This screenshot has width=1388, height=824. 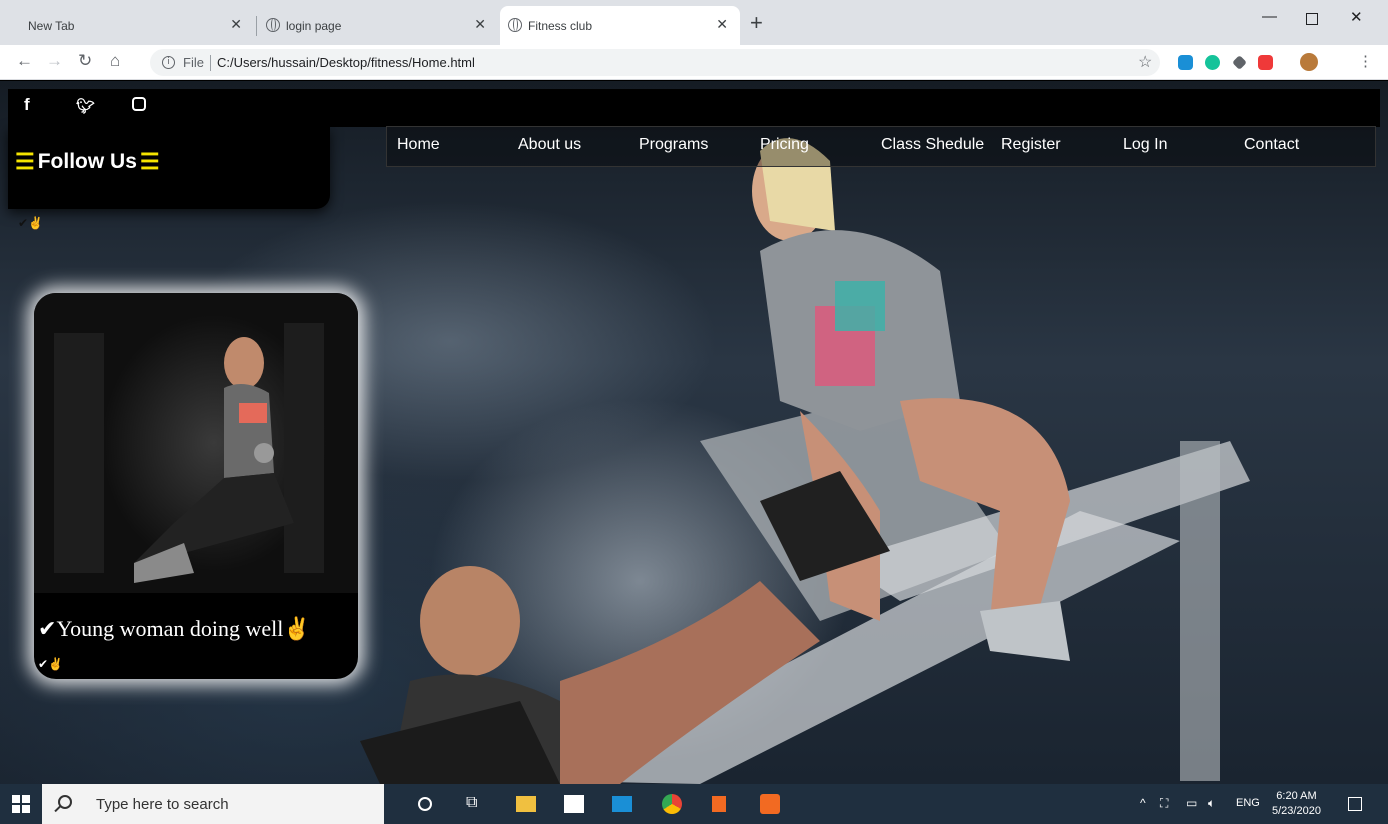 I want to click on woman-shoe, so click(x=1025, y=631).